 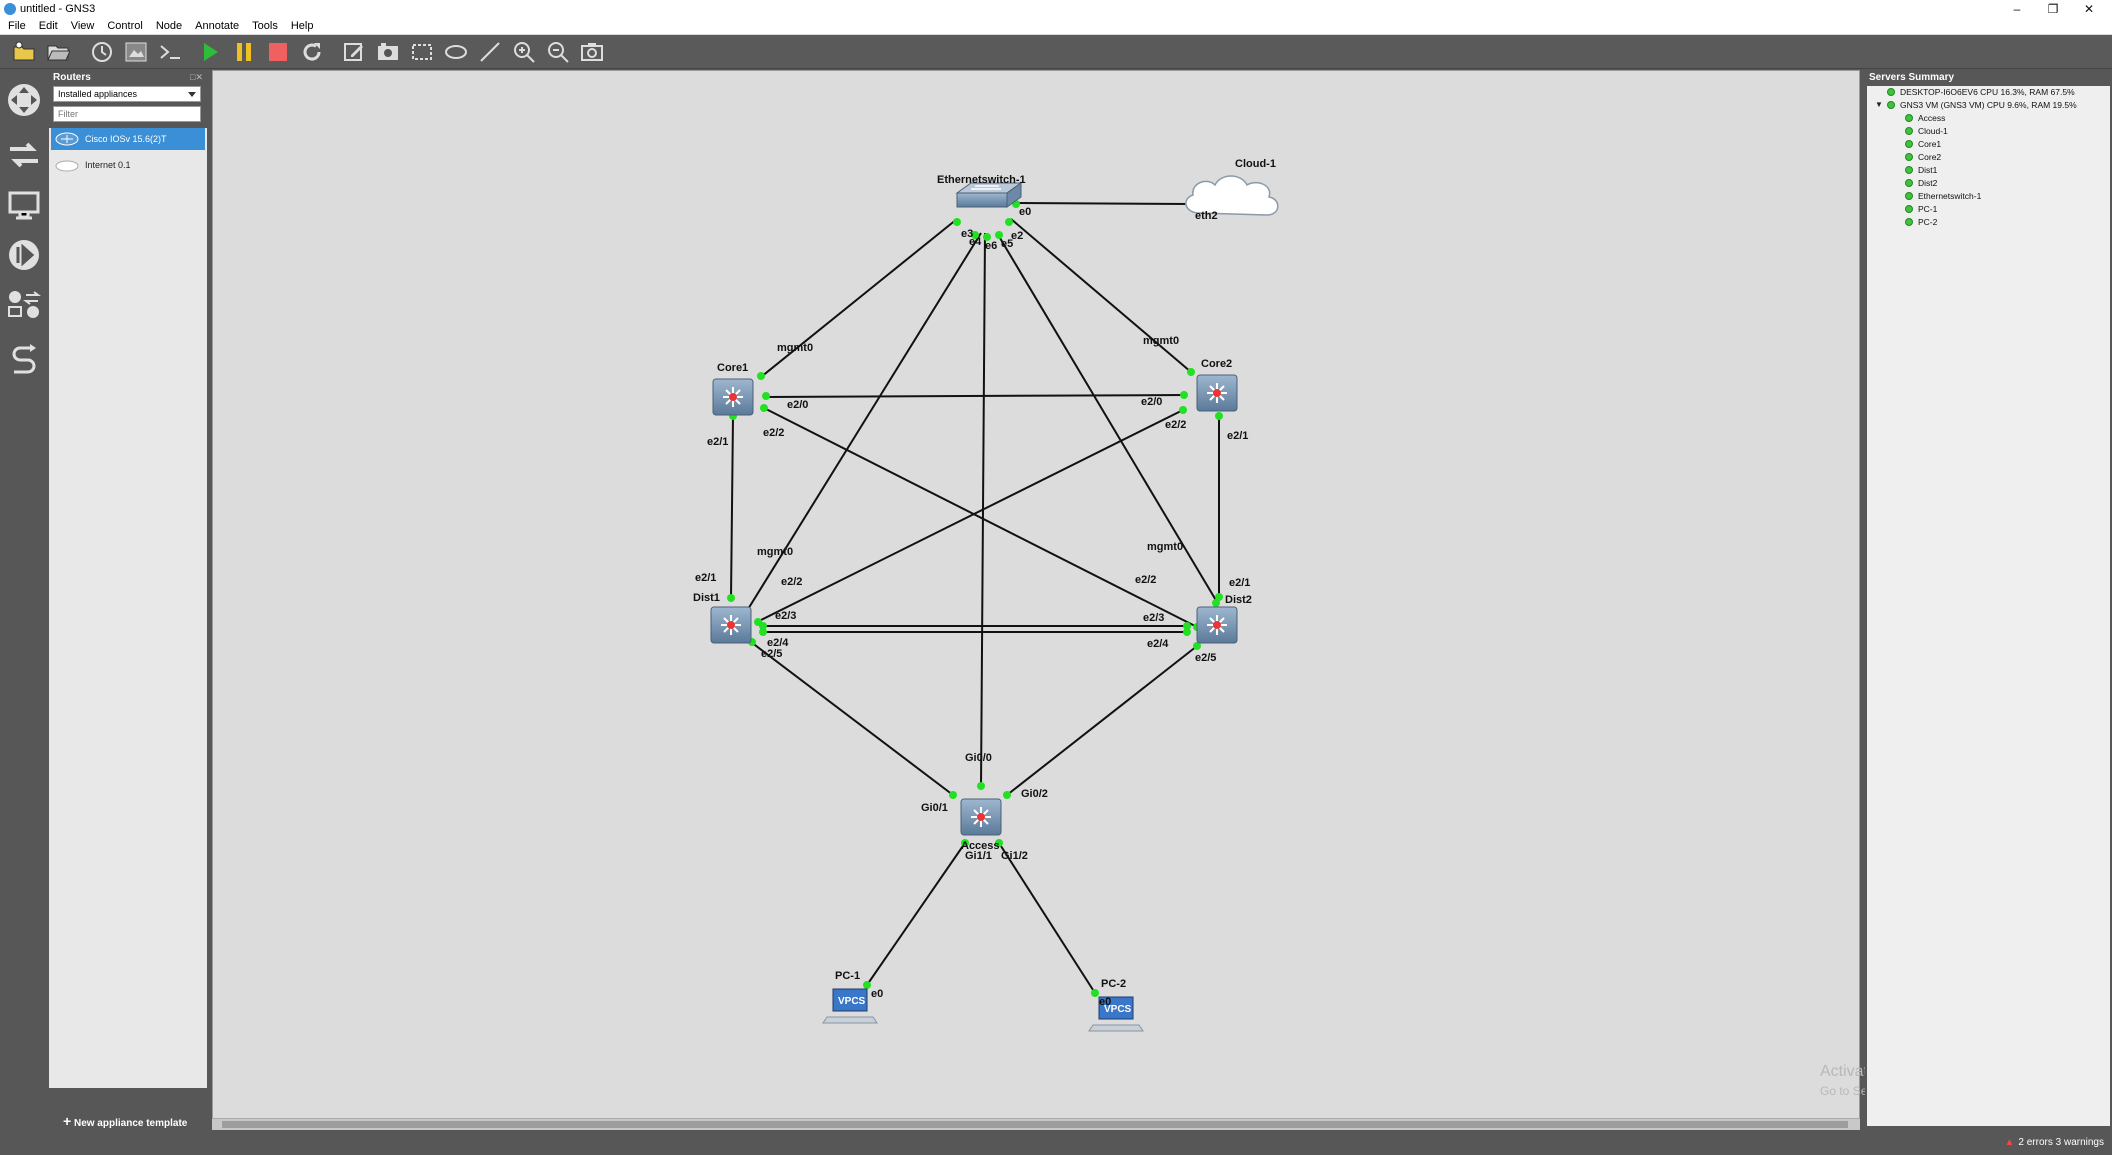 I want to click on tree-node-pc-2: PC-2, so click(x=1921, y=222).